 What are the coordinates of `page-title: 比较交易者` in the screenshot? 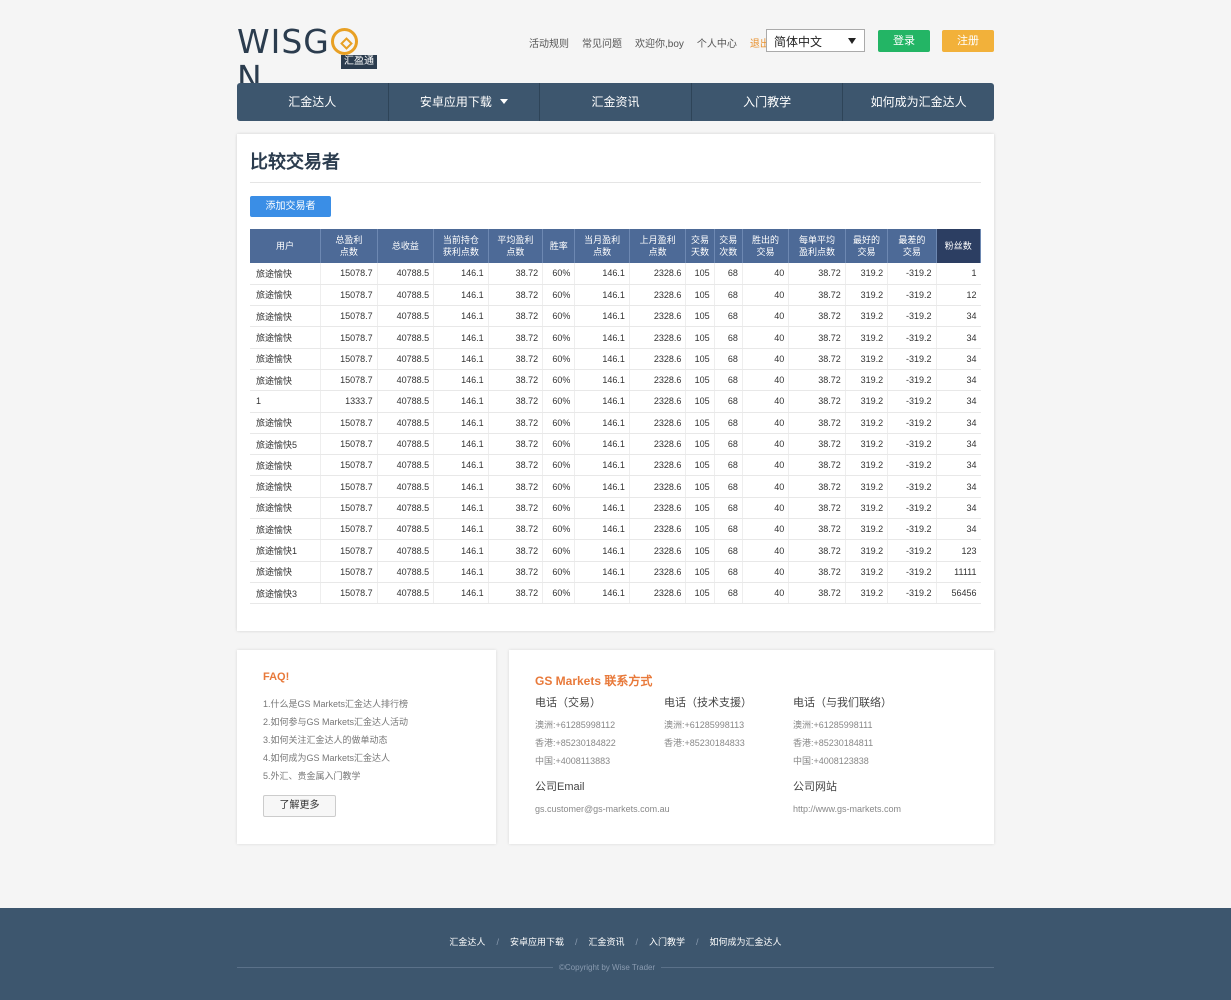 It's located at (295, 162).